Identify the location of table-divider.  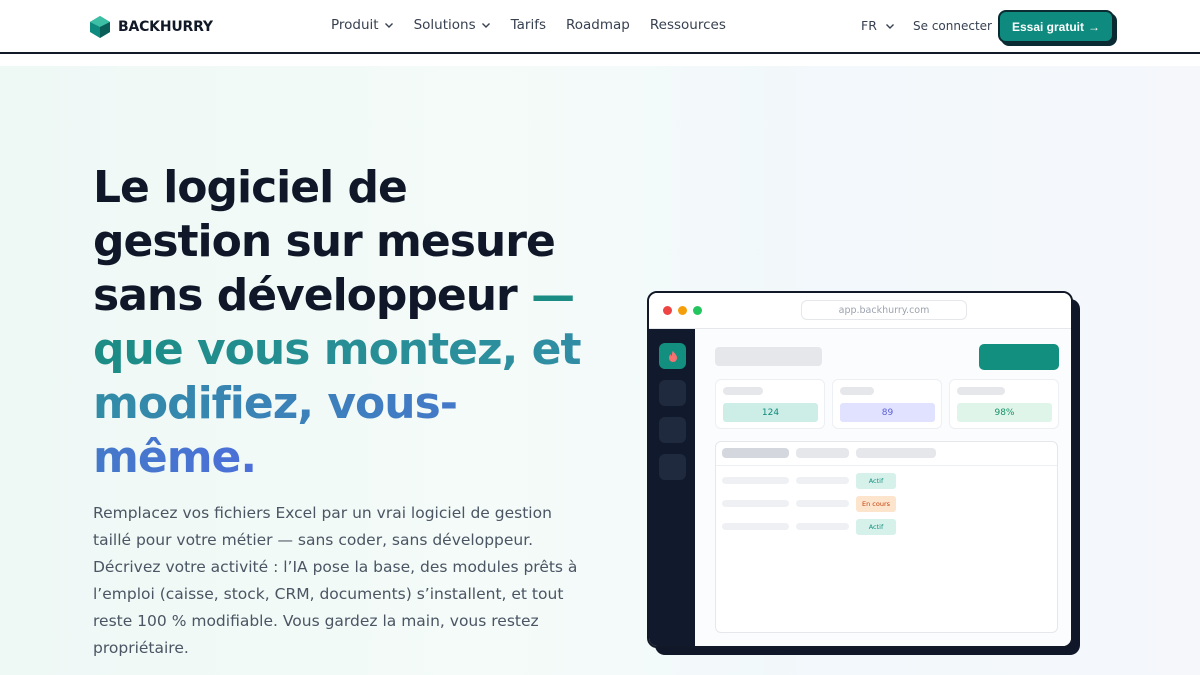
(886, 465).